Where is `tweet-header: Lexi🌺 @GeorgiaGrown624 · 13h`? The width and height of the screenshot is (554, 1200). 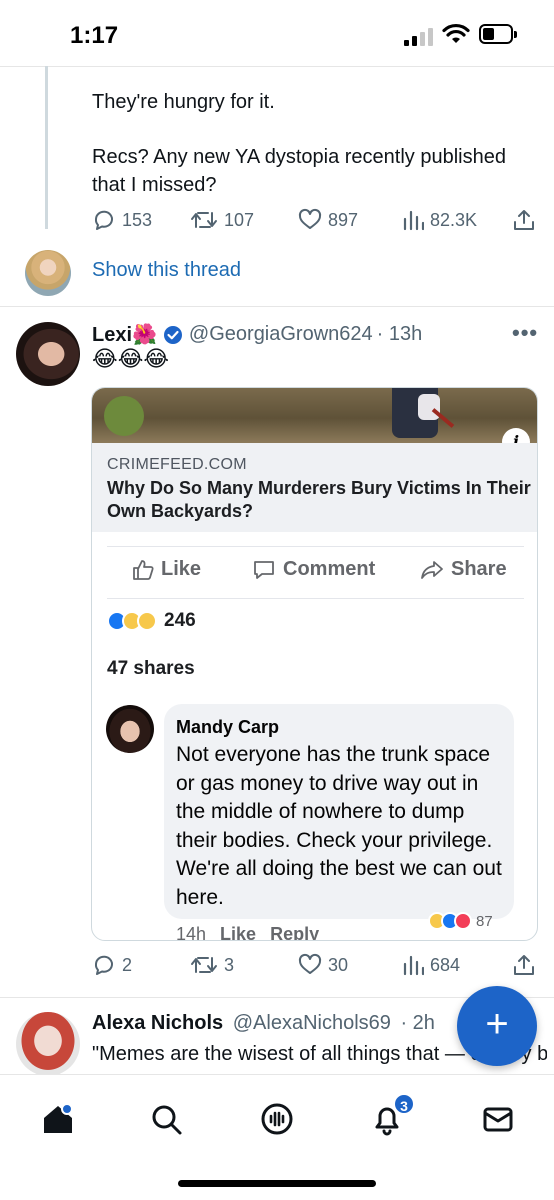
tweet-header: Lexi🌺 @GeorgiaGrown624 · 13h is located at coordinates (257, 334).